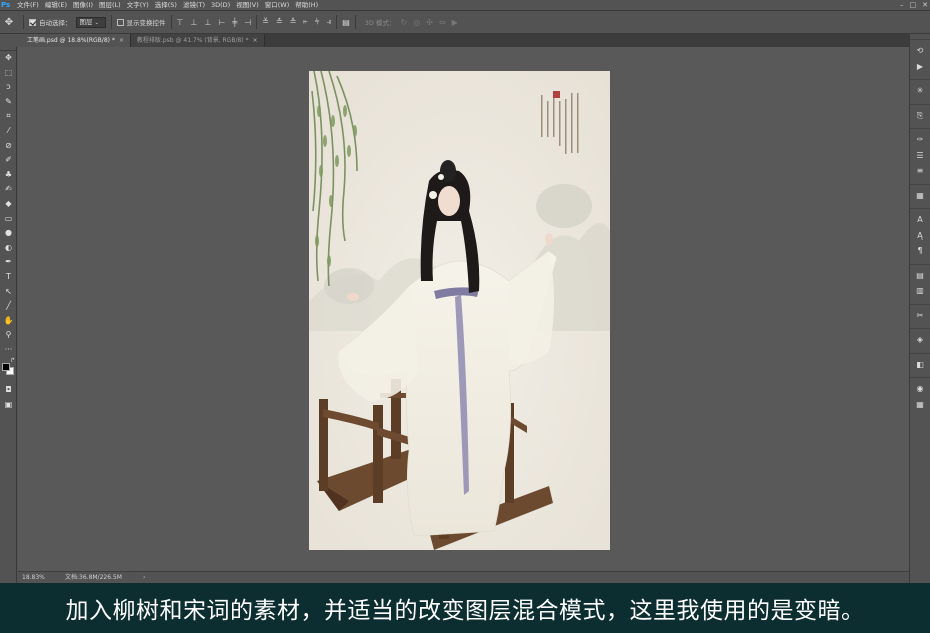 This screenshot has width=930, height=633. What do you see at coordinates (277, 5) in the screenshot?
I see `menu-window: 窗口(W)` at bounding box center [277, 5].